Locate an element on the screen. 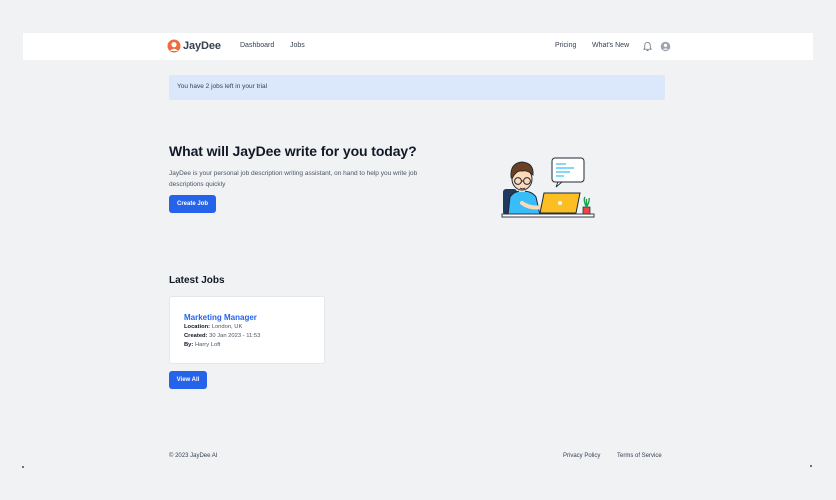 The image size is (836, 500). footer-terms-link: Terms of Service is located at coordinates (639, 456).